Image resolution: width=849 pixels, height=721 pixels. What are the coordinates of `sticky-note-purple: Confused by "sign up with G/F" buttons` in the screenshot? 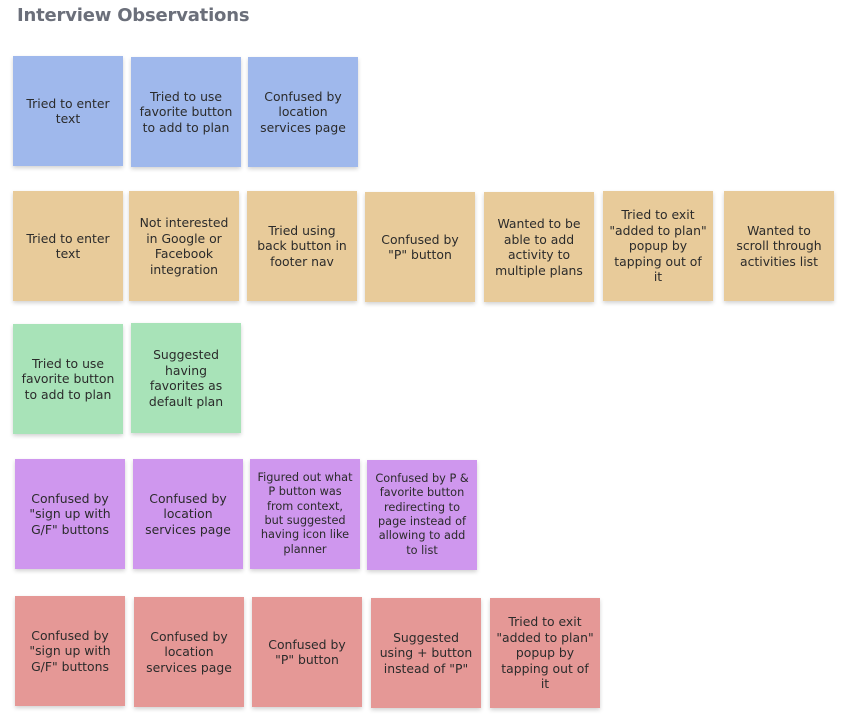 It's located at (70, 514).